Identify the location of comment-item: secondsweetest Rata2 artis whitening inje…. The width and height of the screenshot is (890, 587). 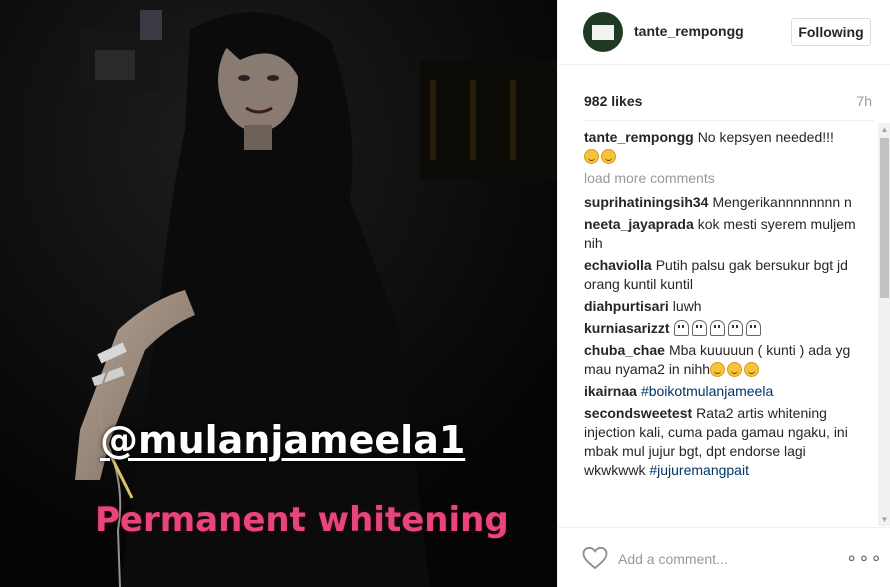
(724, 442).